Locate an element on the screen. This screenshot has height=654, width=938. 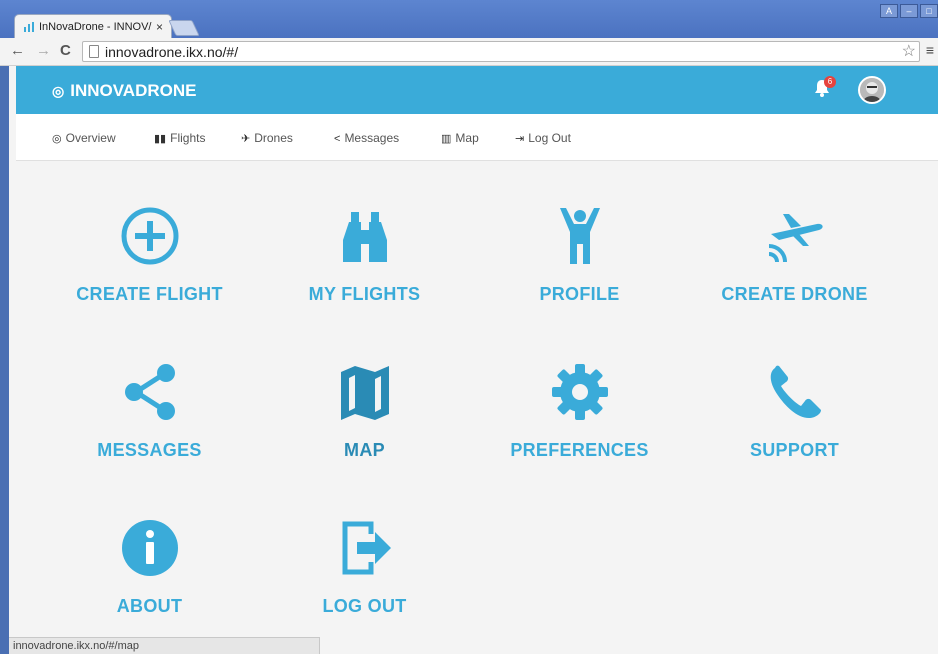
avatar is located at coordinates (872, 90).